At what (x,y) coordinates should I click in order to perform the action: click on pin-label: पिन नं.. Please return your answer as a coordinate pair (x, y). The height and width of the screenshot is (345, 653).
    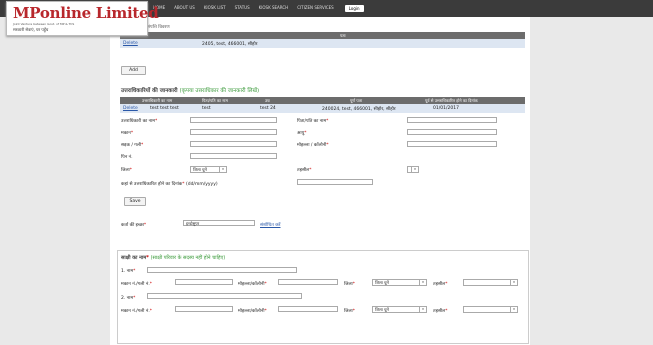
    Looking at the image, I should click on (127, 157).